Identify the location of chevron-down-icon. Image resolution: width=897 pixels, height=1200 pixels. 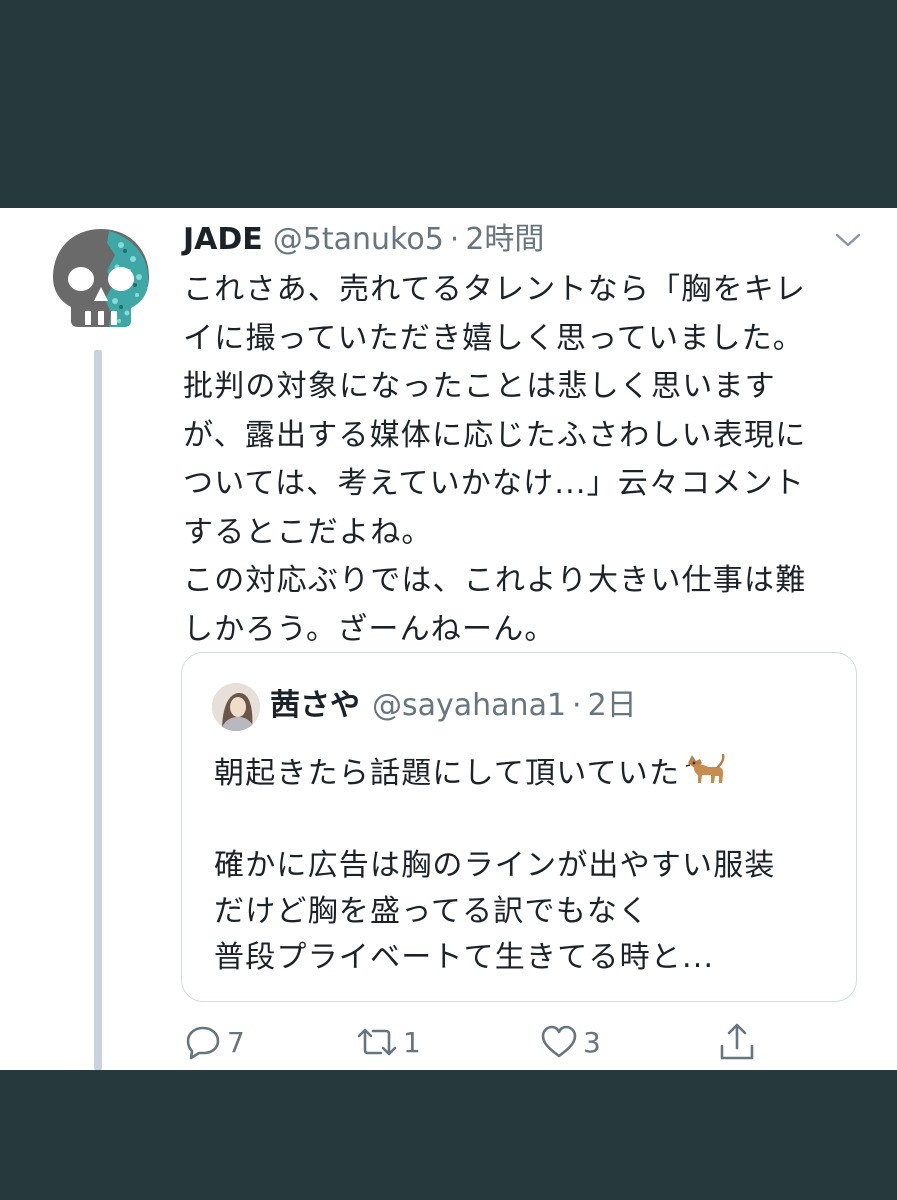
(848, 240).